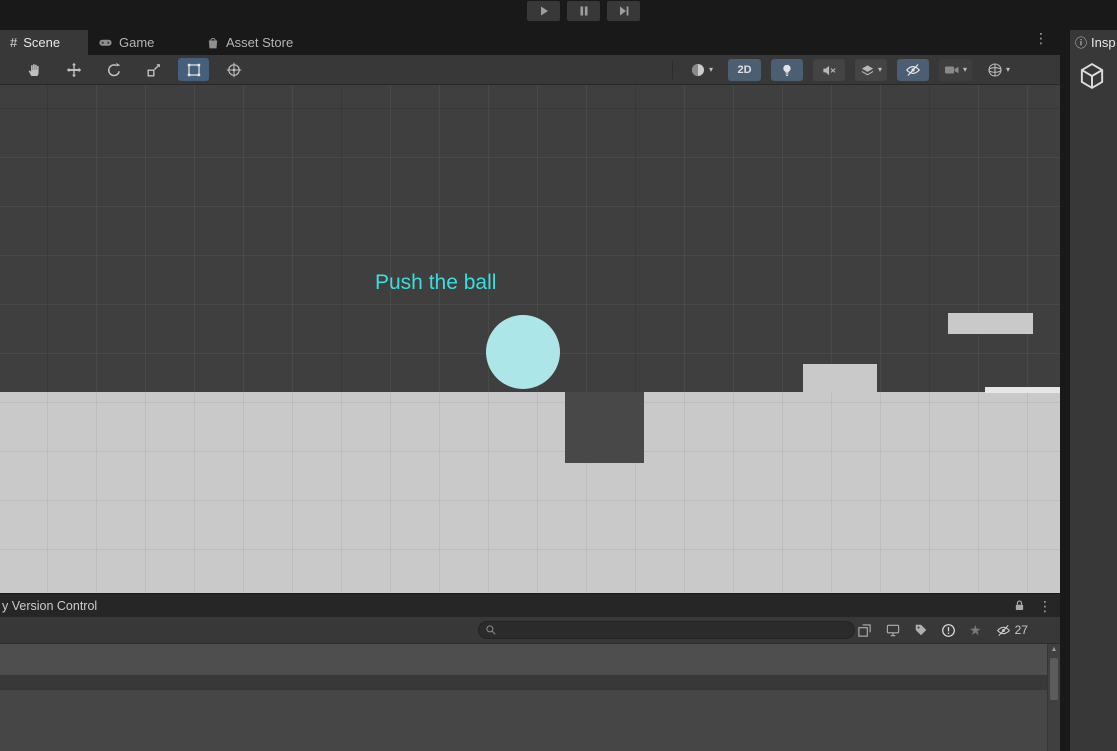  What do you see at coordinates (1103, 42) in the screenshot?
I see `tab-inspector-label: Insp` at bounding box center [1103, 42].